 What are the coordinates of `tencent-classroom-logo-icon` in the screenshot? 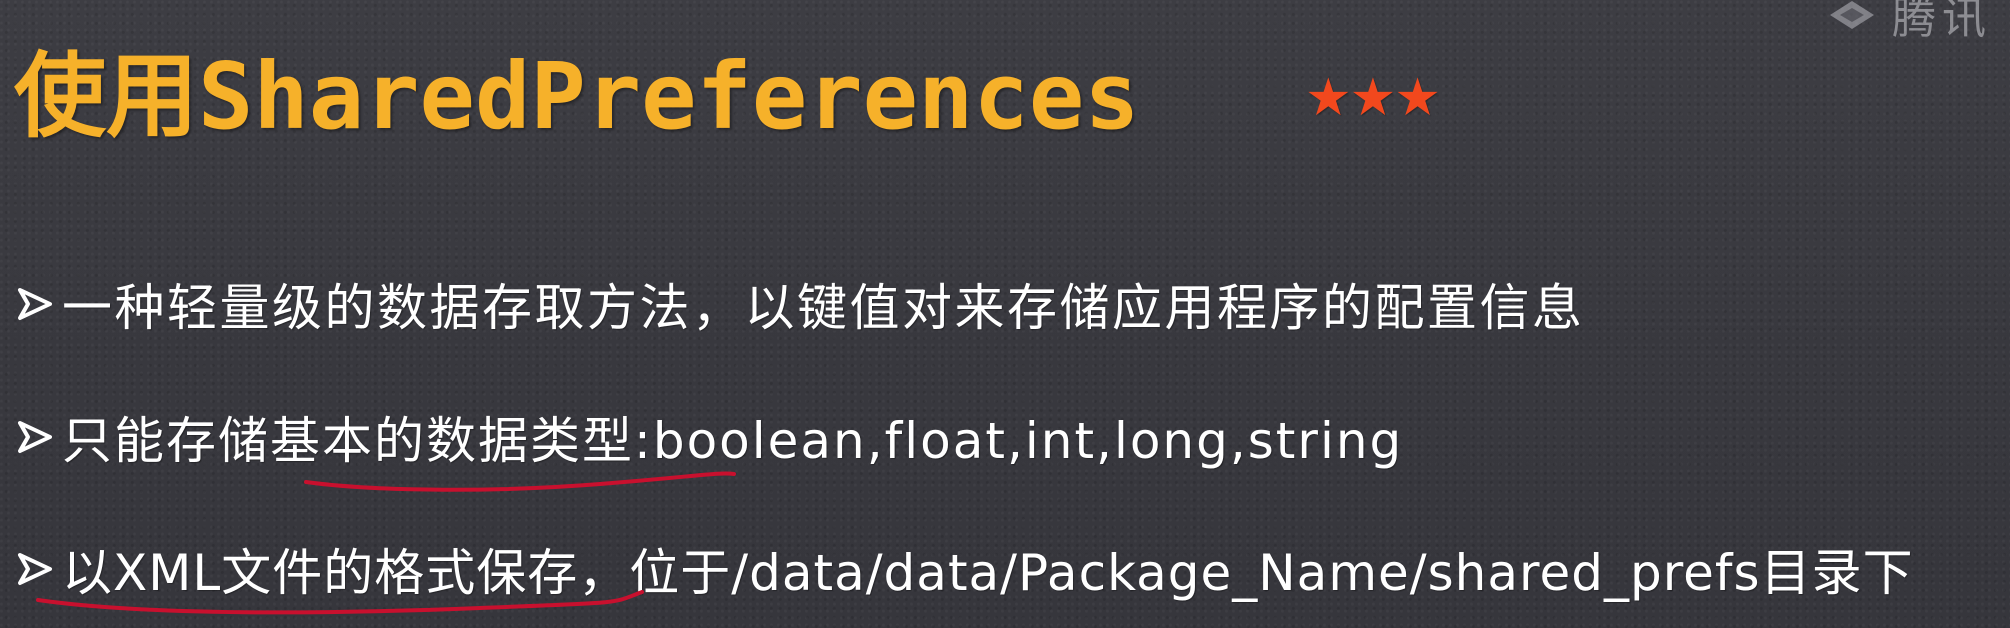 It's located at (1852, 15).